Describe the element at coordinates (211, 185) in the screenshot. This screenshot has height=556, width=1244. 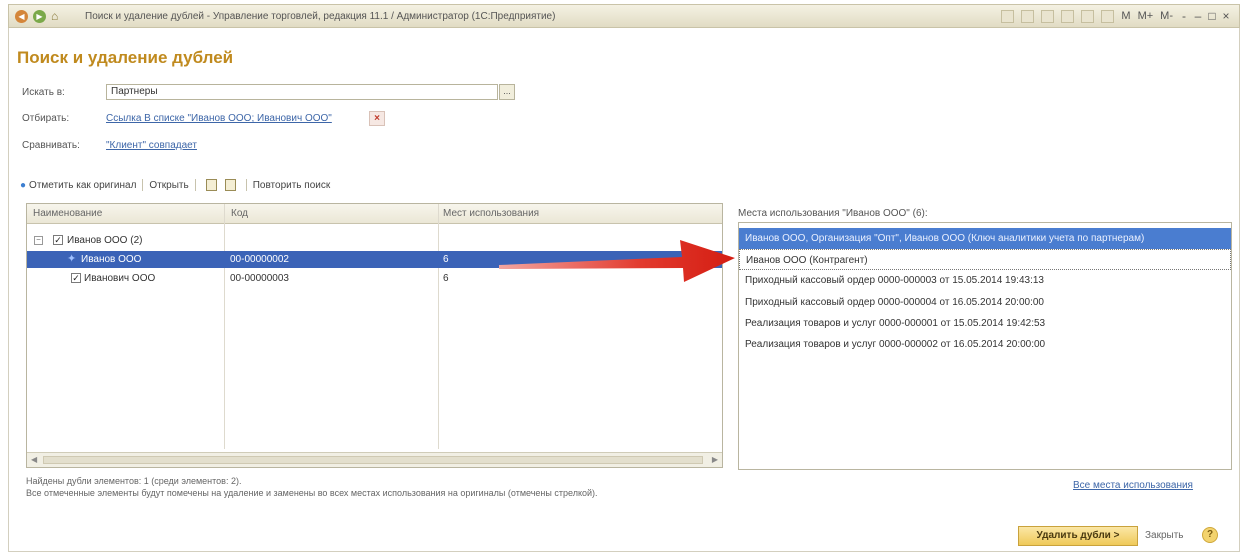
I see `copy-icon` at that location.